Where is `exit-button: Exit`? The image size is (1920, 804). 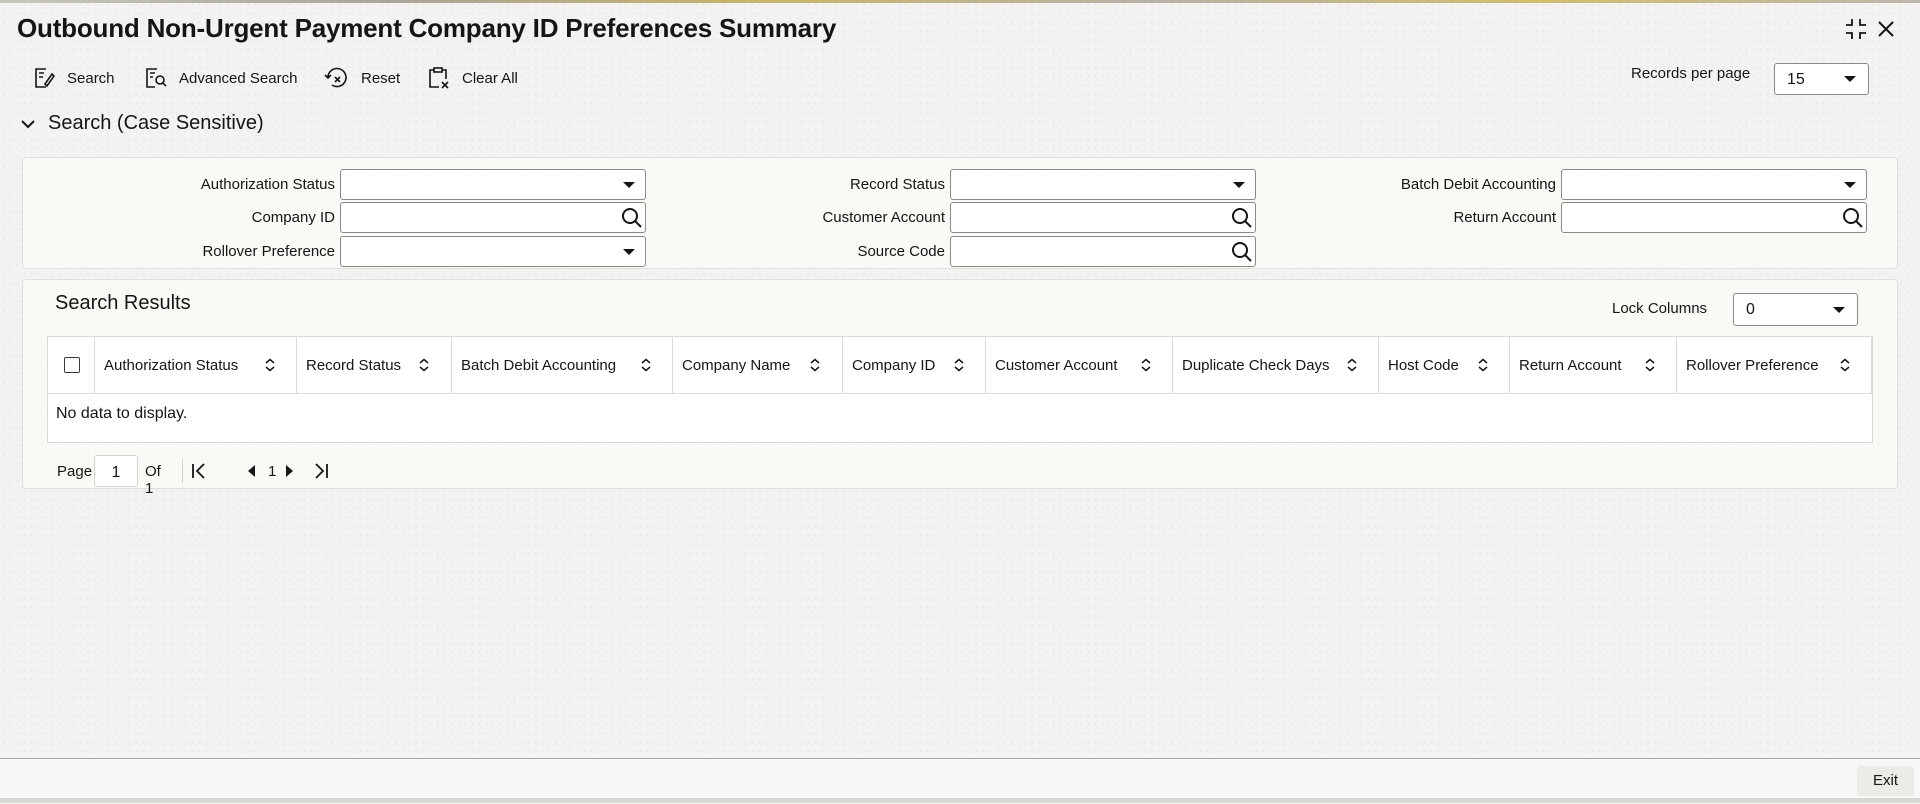
exit-button: Exit is located at coordinates (1885, 781).